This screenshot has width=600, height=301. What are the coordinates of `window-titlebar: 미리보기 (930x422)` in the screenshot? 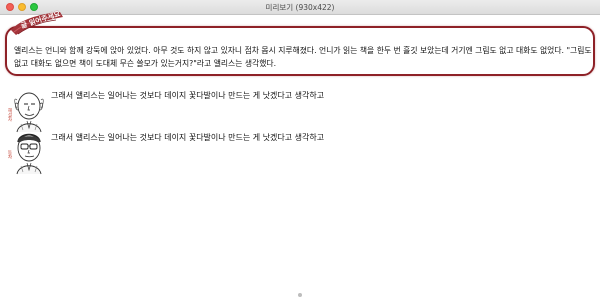 It's located at (300, 7).